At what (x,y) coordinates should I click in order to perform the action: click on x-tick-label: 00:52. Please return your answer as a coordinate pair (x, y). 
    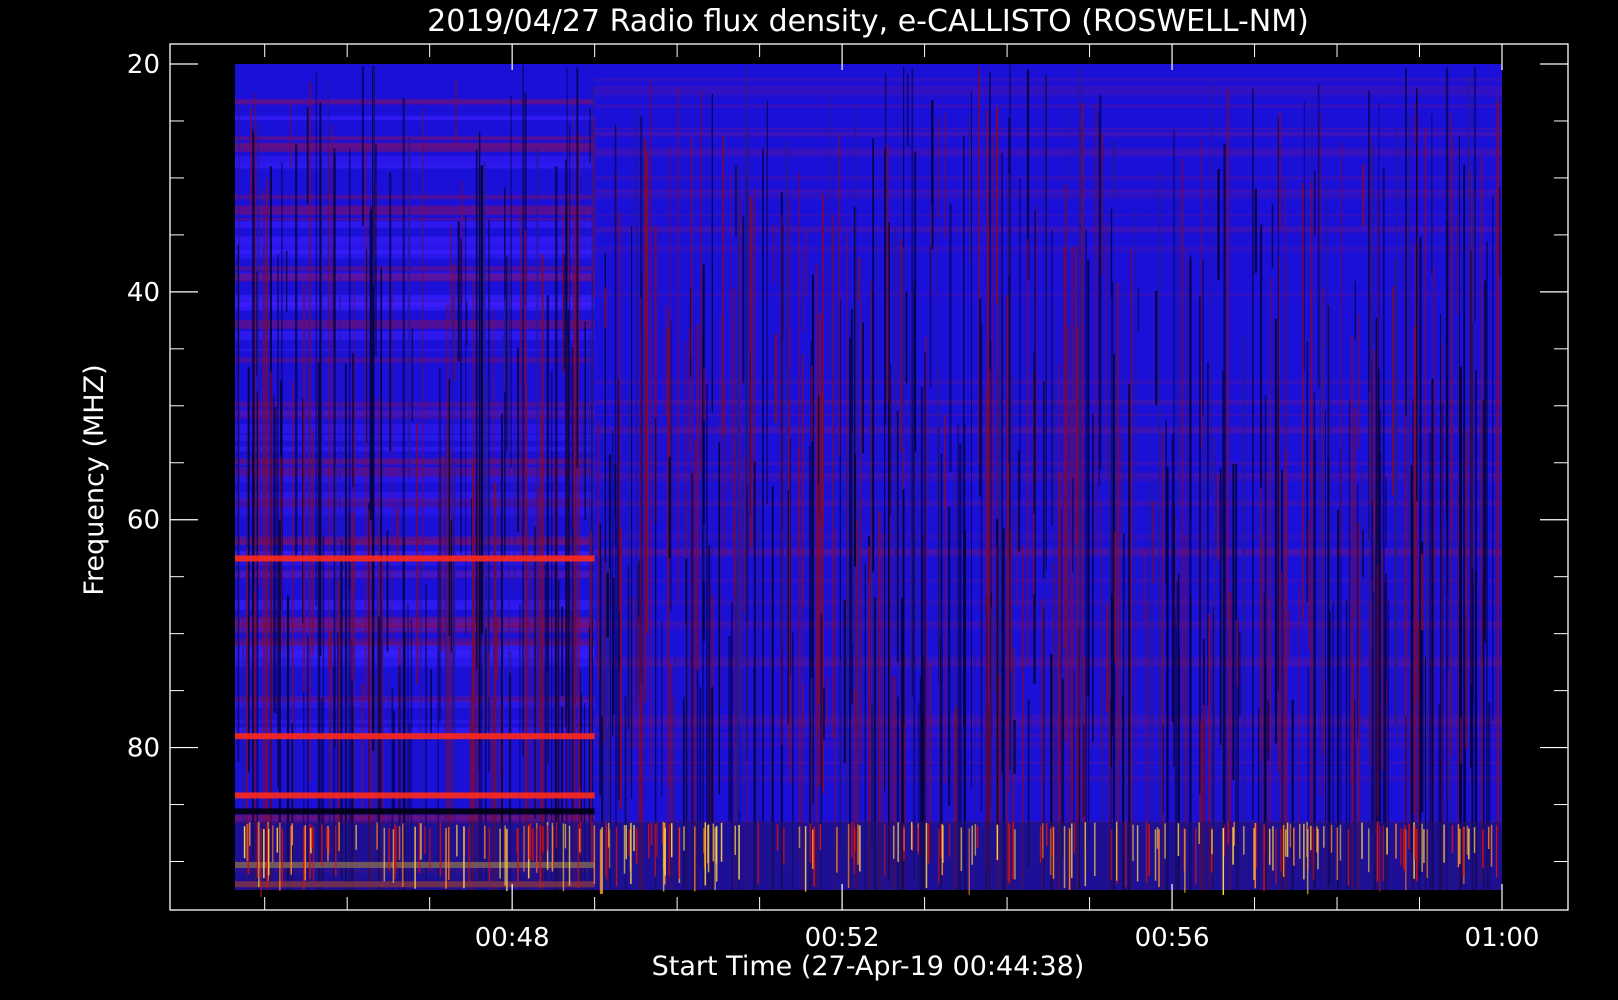
    Looking at the image, I should click on (842, 938).